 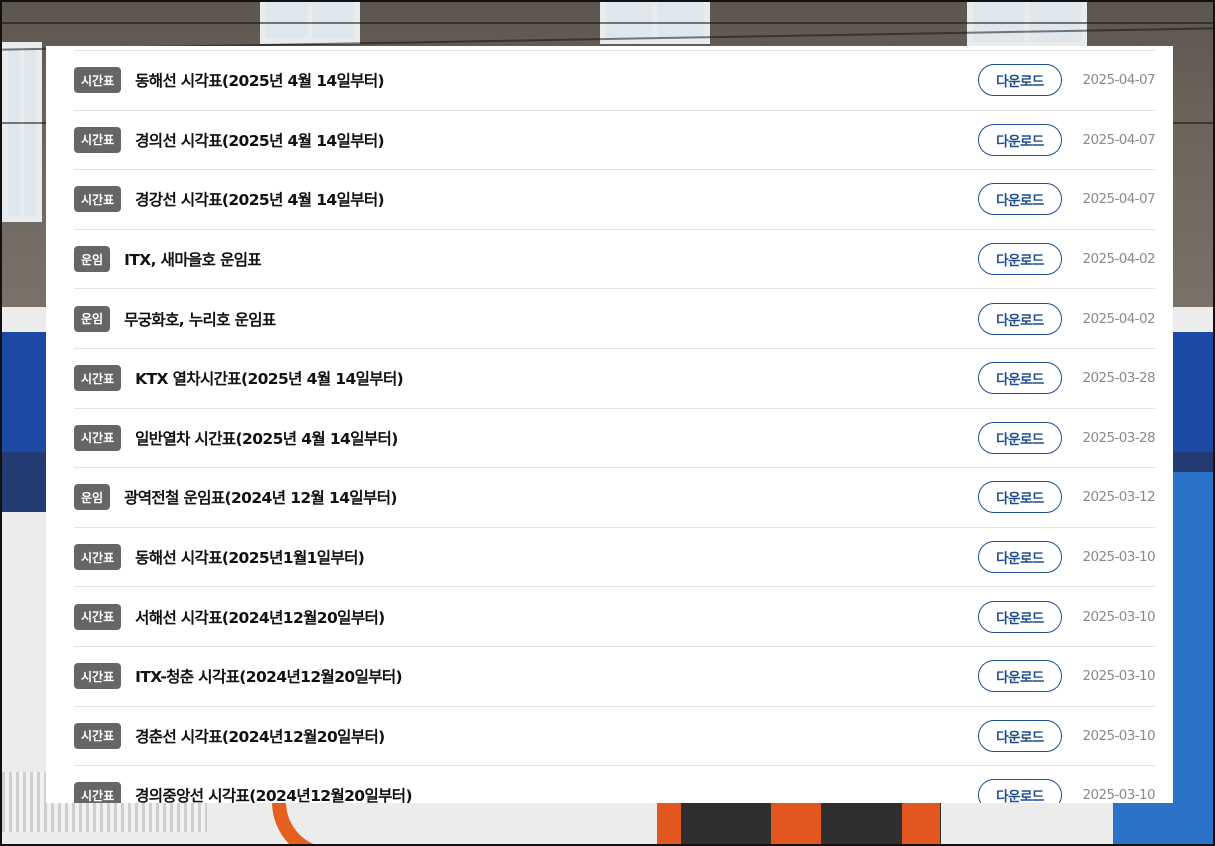 What do you see at coordinates (556, 793) in the screenshot?
I see `item-title: 경의중앙선 시각표(2024년12월20일부터)` at bounding box center [556, 793].